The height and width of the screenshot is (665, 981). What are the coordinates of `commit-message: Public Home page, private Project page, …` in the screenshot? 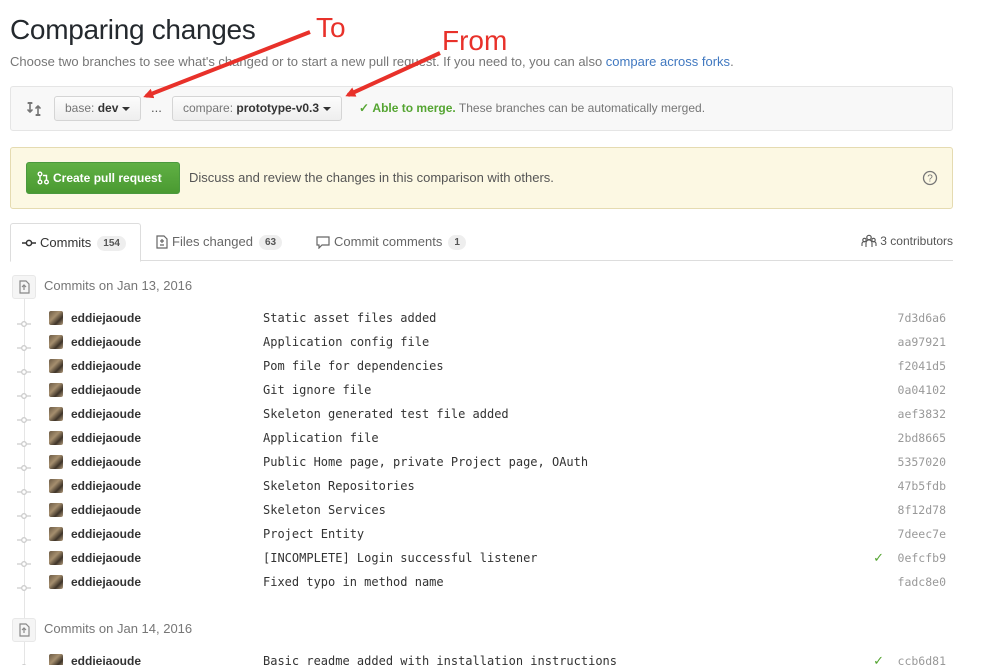 It's located at (425, 462).